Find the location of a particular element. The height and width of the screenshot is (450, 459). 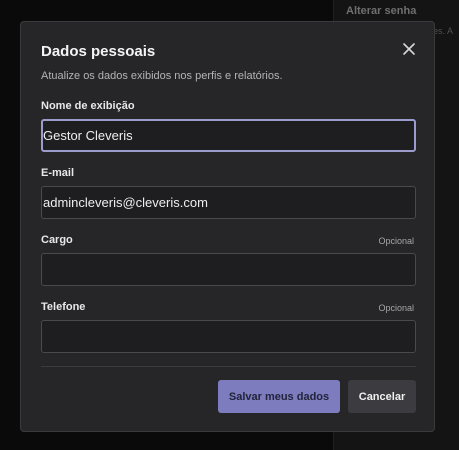

footer-divider is located at coordinates (228, 366).